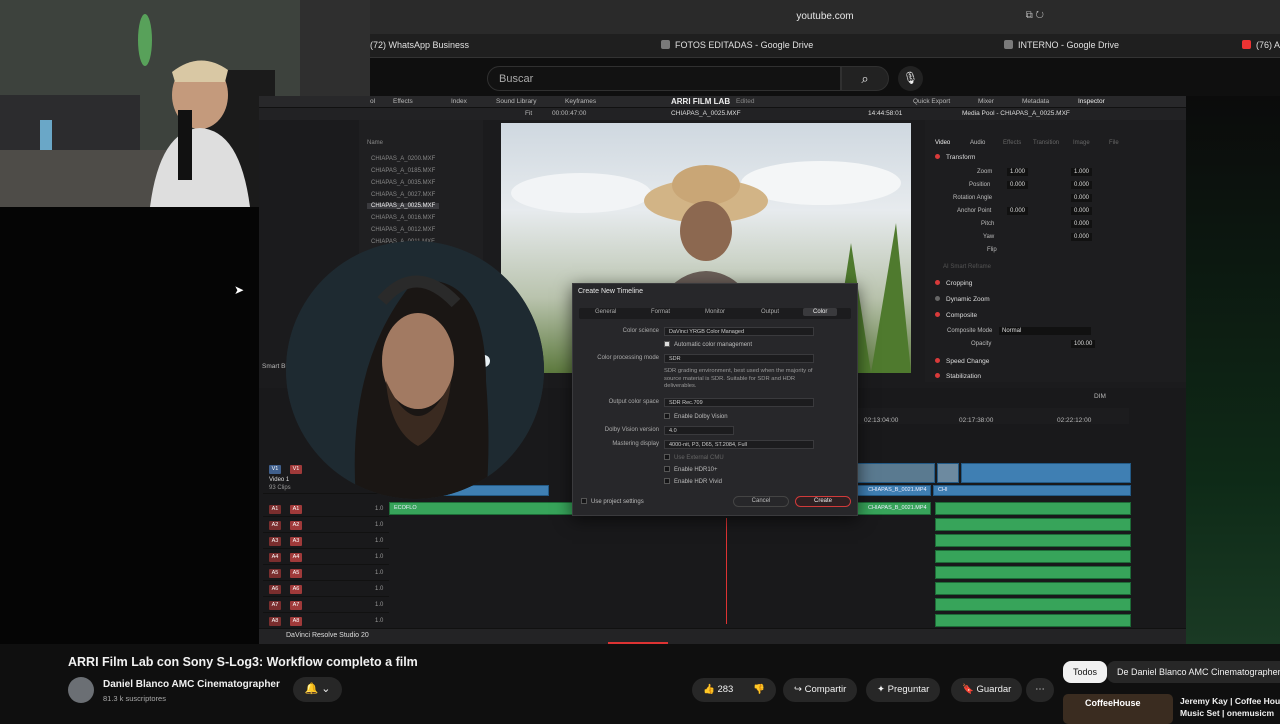  Describe the element at coordinates (1114, 143) in the screenshot. I see `inspector-tab-file: File` at that location.